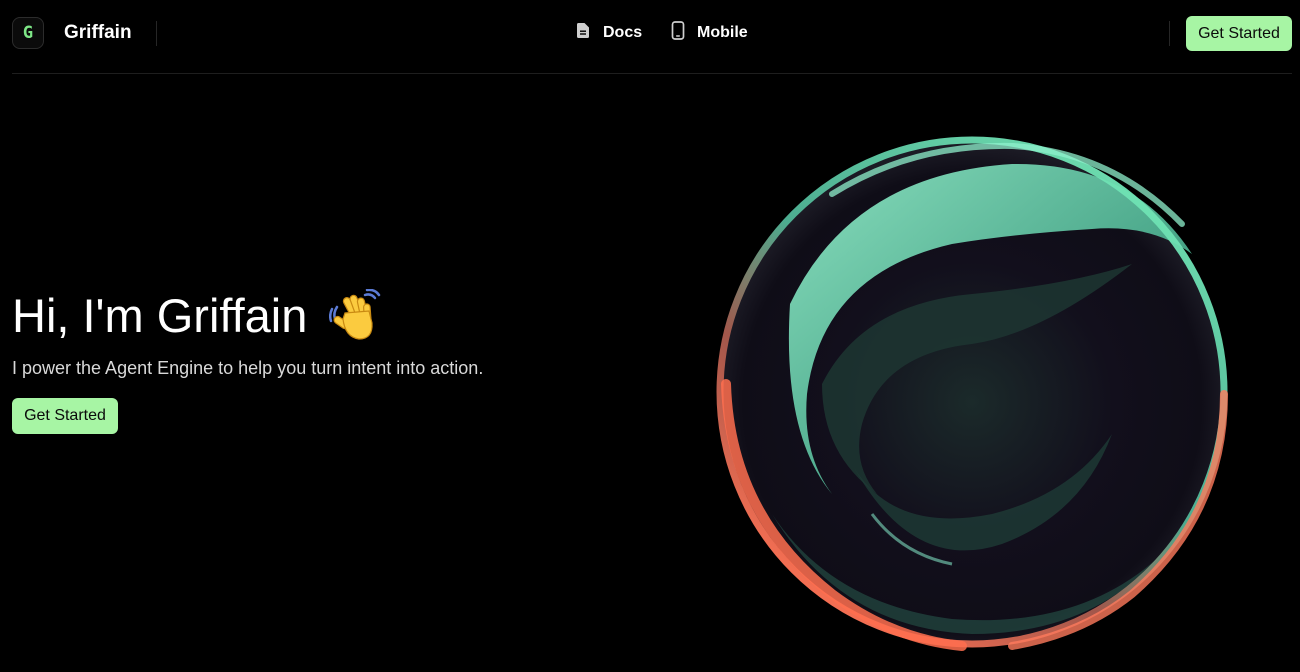 This screenshot has width=1300, height=672. What do you see at coordinates (623, 32) in the screenshot?
I see `nav-link-label: Docs` at bounding box center [623, 32].